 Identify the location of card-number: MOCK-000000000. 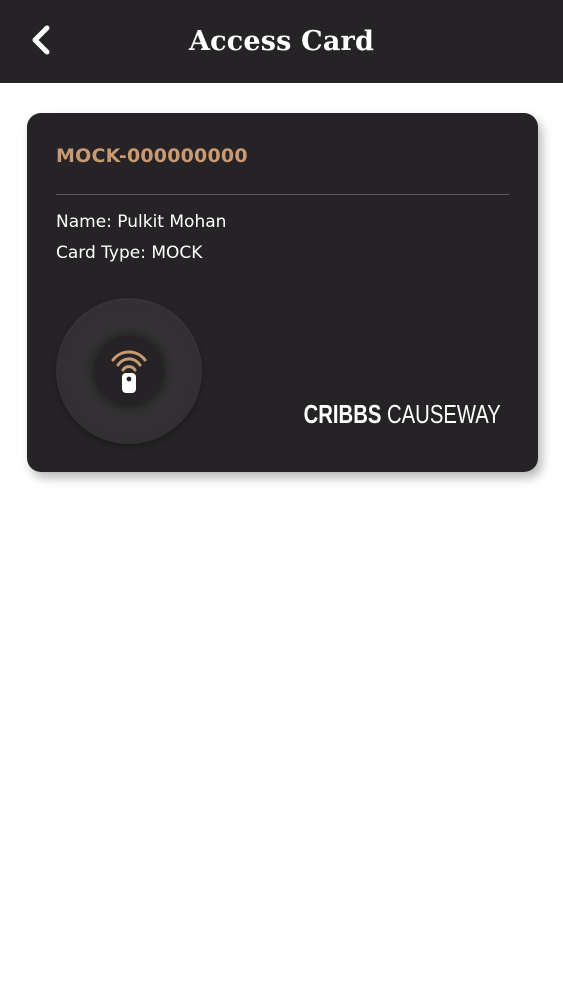
(152, 156).